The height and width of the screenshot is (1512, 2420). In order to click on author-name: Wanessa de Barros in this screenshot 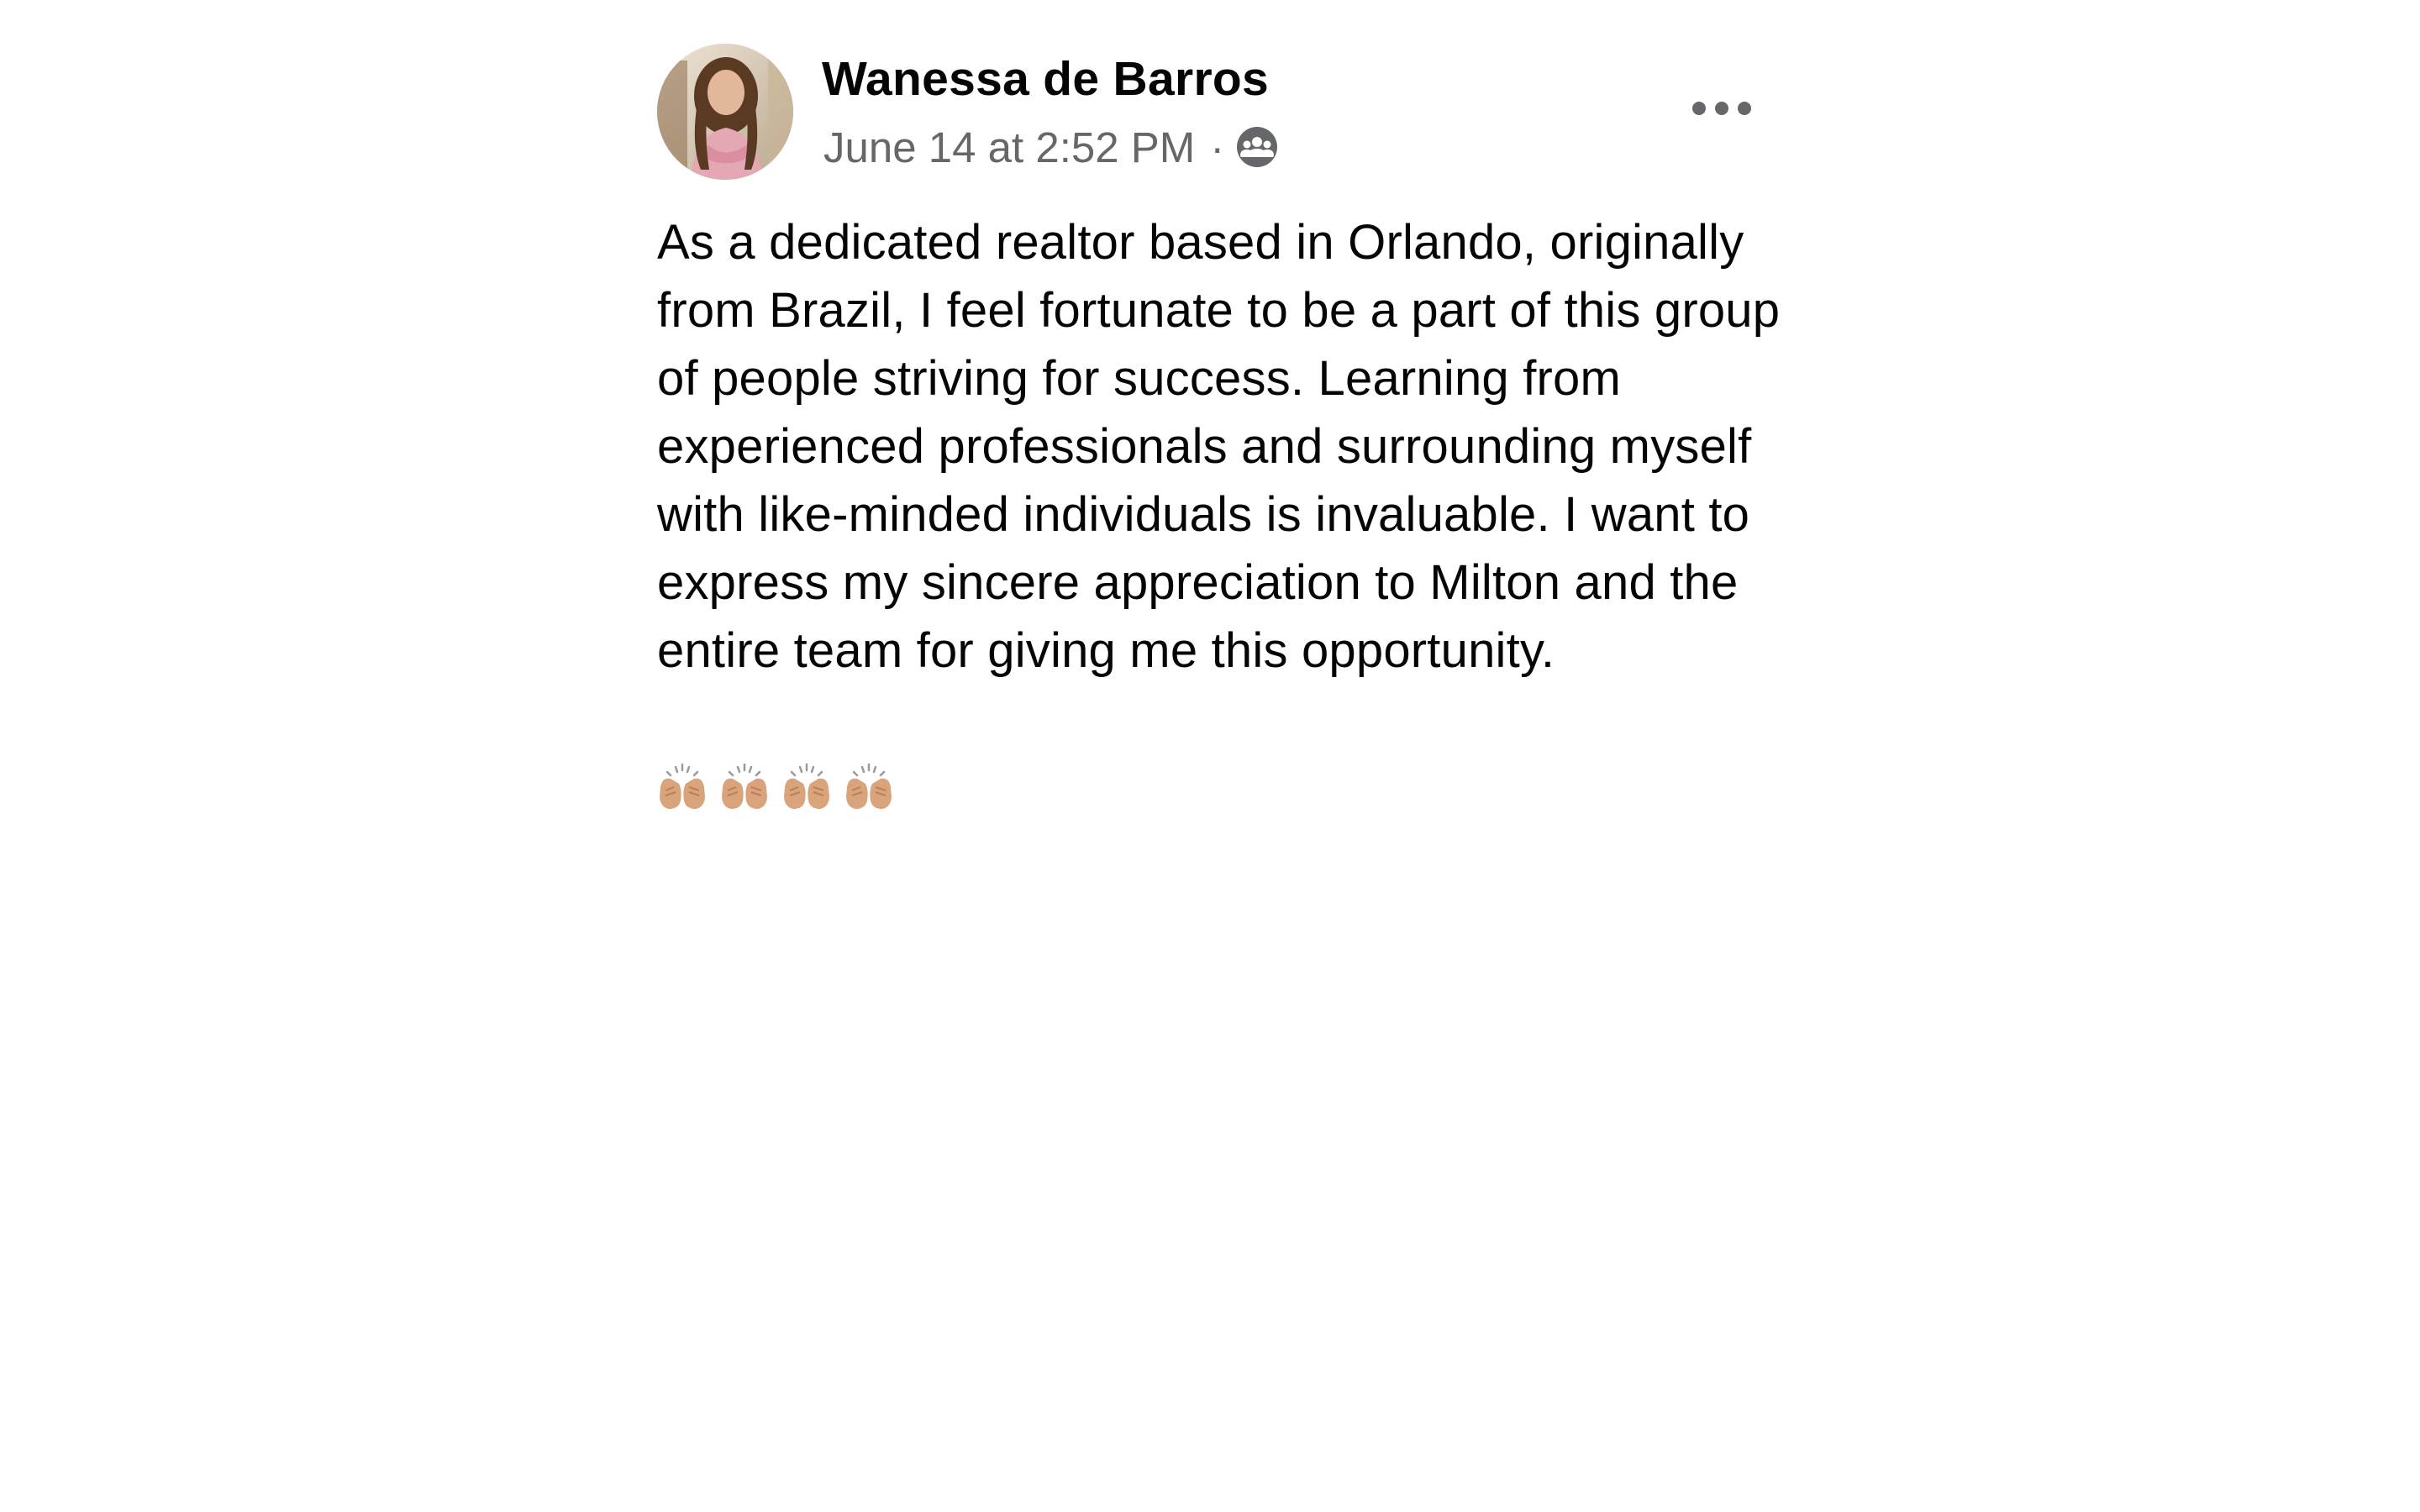, I will do `click(1045, 79)`.